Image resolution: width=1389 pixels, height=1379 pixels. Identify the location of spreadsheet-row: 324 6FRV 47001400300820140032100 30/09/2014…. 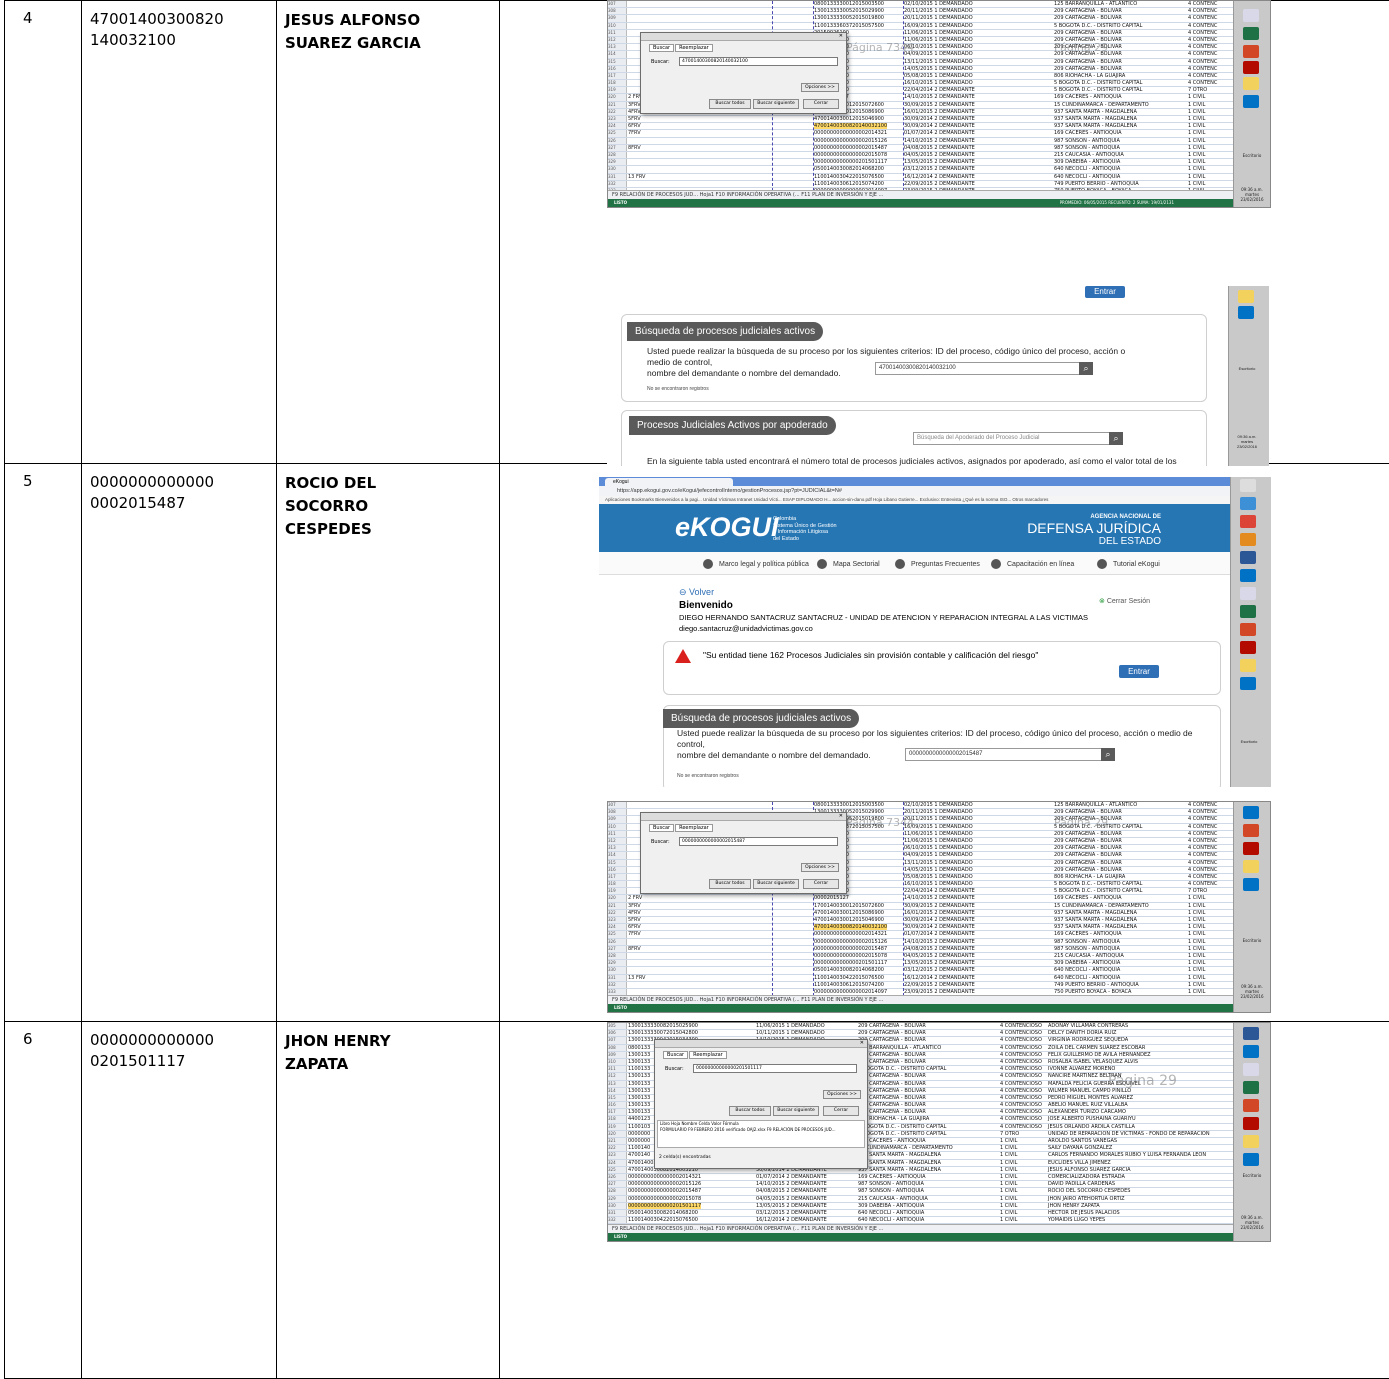
(921, 928).